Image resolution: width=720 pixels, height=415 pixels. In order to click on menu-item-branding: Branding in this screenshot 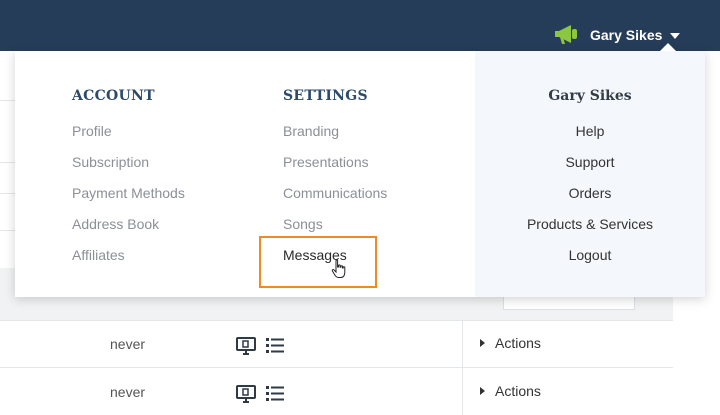, I will do `click(335, 137)`.